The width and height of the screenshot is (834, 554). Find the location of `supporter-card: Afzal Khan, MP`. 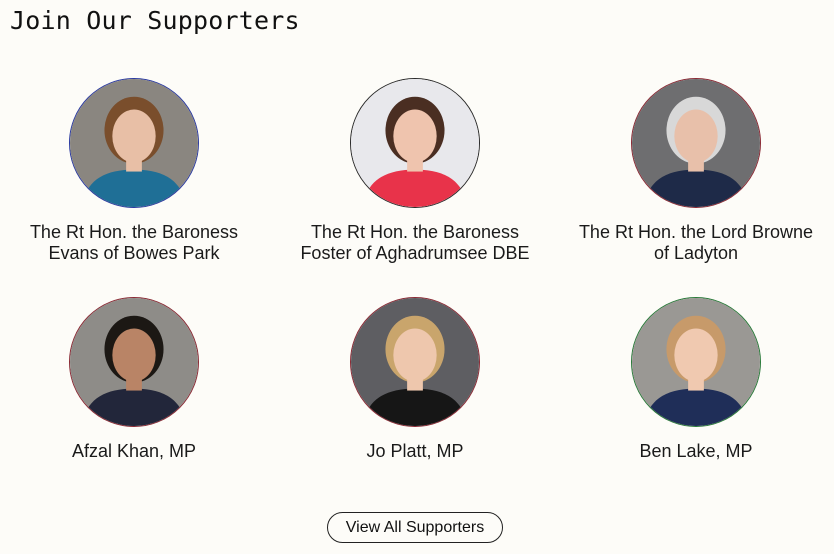

supporter-card: Afzal Khan, MP is located at coordinates (137, 379).